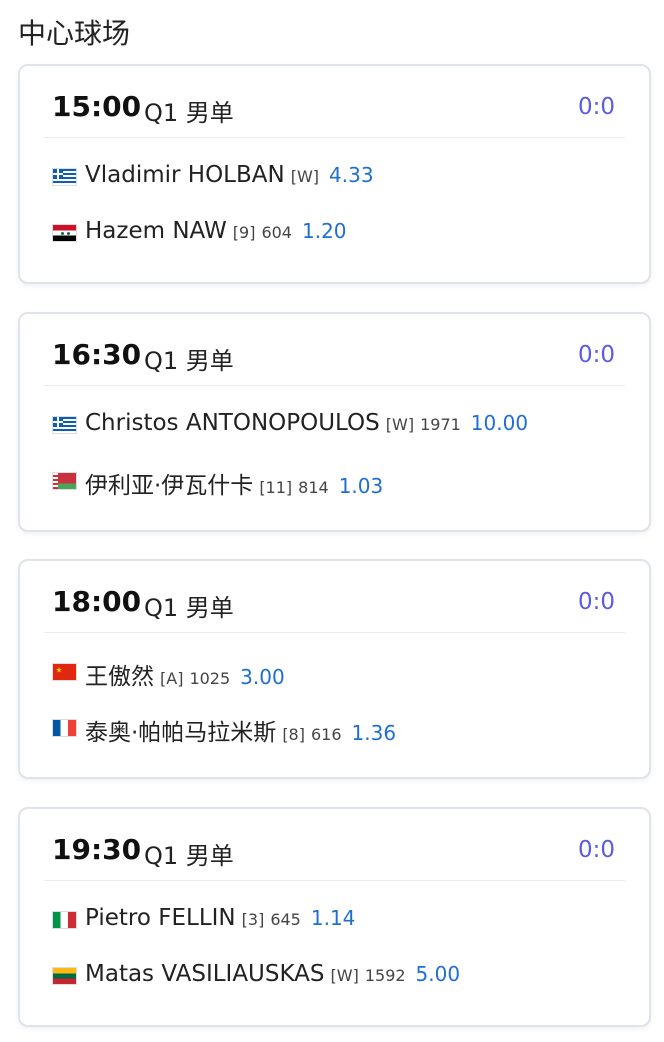  What do you see at coordinates (97, 106) in the screenshot?
I see `match-time: 15:00` at bounding box center [97, 106].